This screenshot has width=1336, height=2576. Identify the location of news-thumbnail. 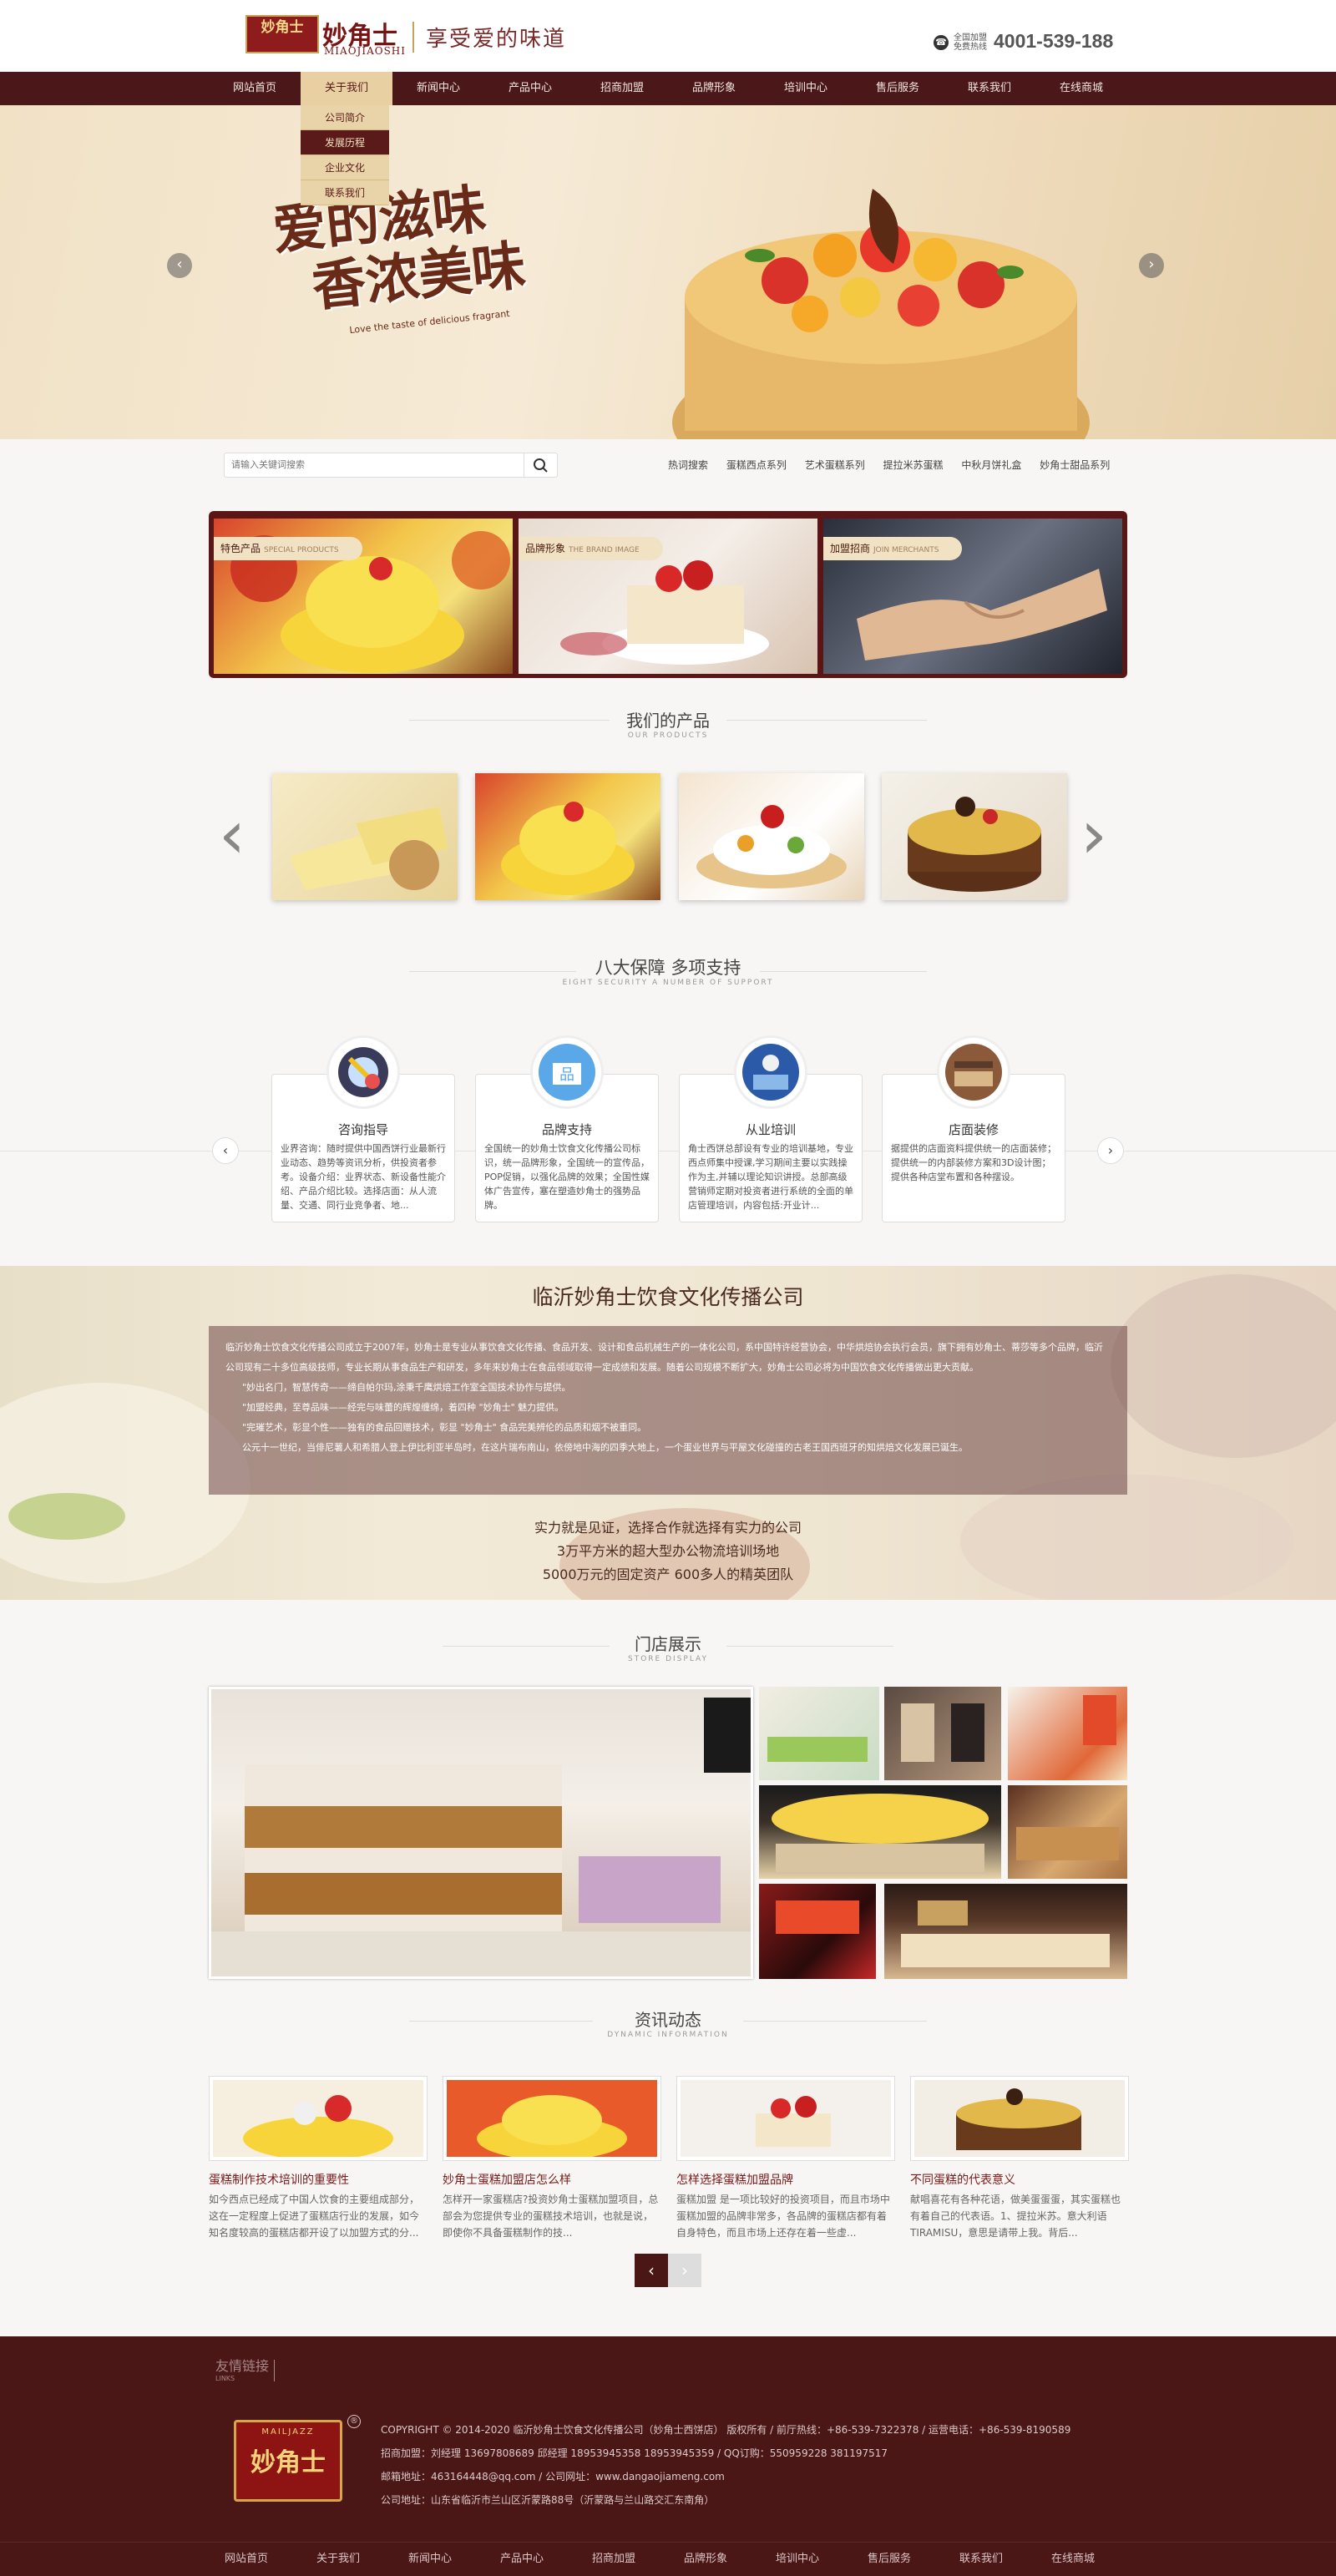
(318, 2118).